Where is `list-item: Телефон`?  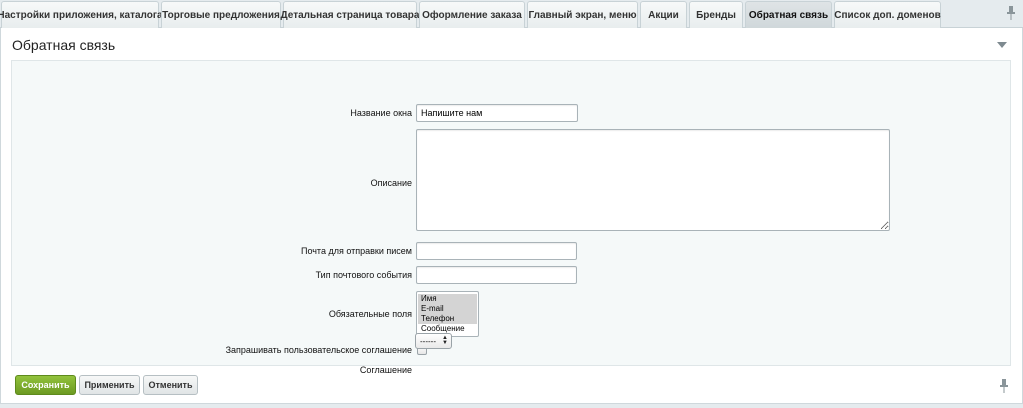 list-item: Телефон is located at coordinates (447, 319).